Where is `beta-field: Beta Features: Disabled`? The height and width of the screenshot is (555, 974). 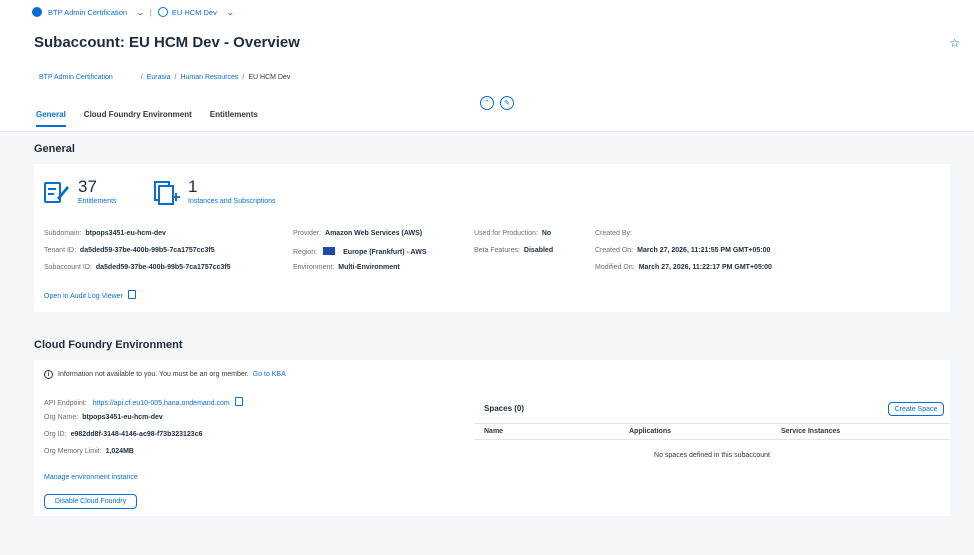
beta-field: Beta Features: Disabled is located at coordinates (514, 250).